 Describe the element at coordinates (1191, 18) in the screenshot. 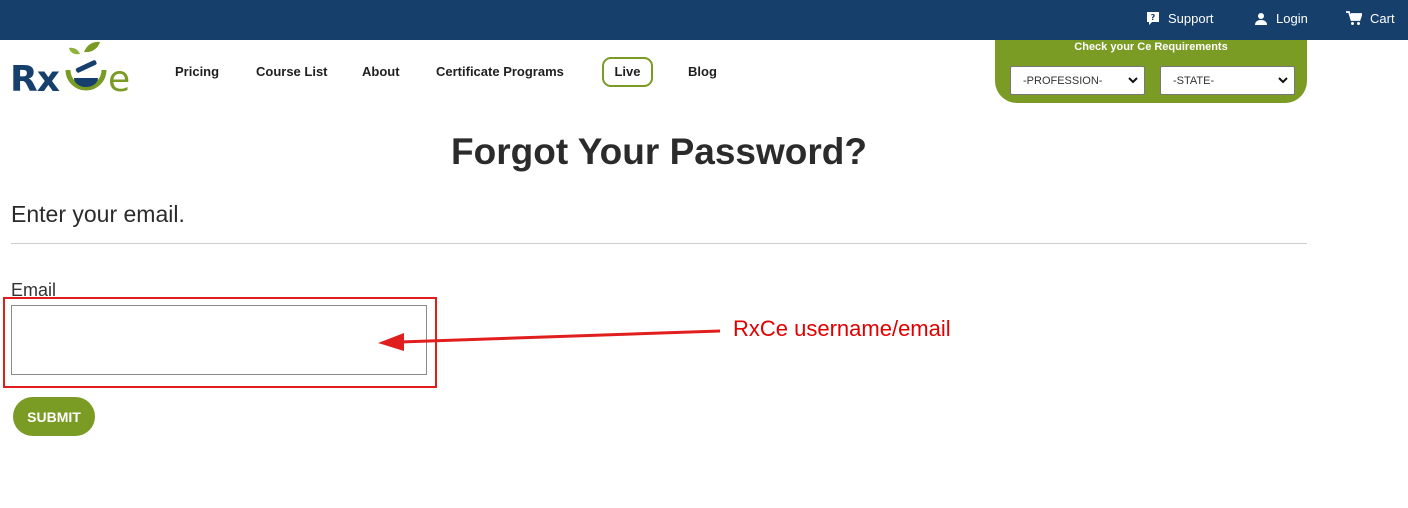

I see `support-label: Support` at that location.